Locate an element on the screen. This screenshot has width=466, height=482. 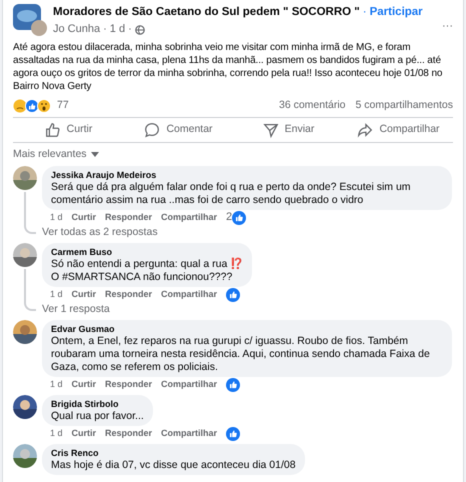
action-button: Curtir is located at coordinates (68, 130).